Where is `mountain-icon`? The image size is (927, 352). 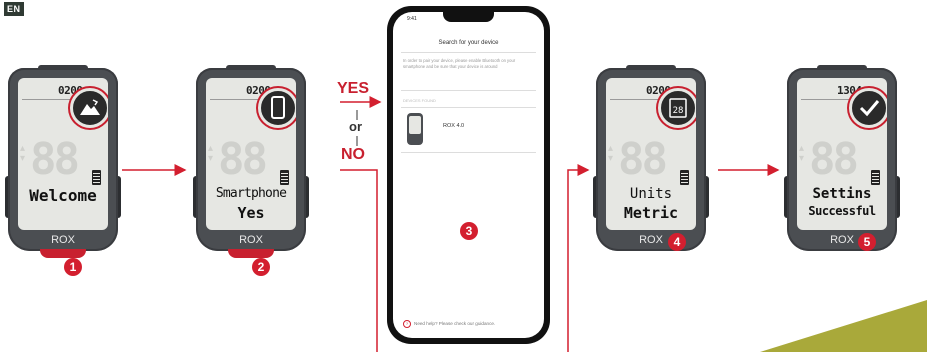
mountain-icon is located at coordinates (89, 108).